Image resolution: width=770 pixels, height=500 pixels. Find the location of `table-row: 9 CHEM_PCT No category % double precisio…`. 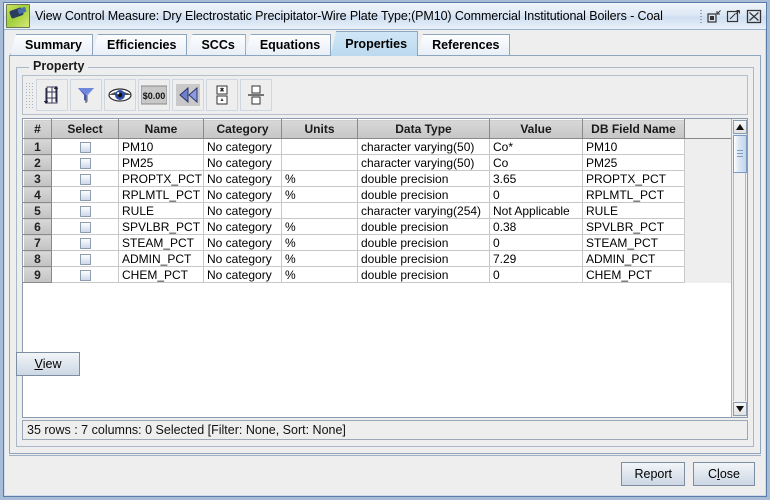

table-row: 9 CHEM_PCT No category % double precisio… is located at coordinates (377, 274).